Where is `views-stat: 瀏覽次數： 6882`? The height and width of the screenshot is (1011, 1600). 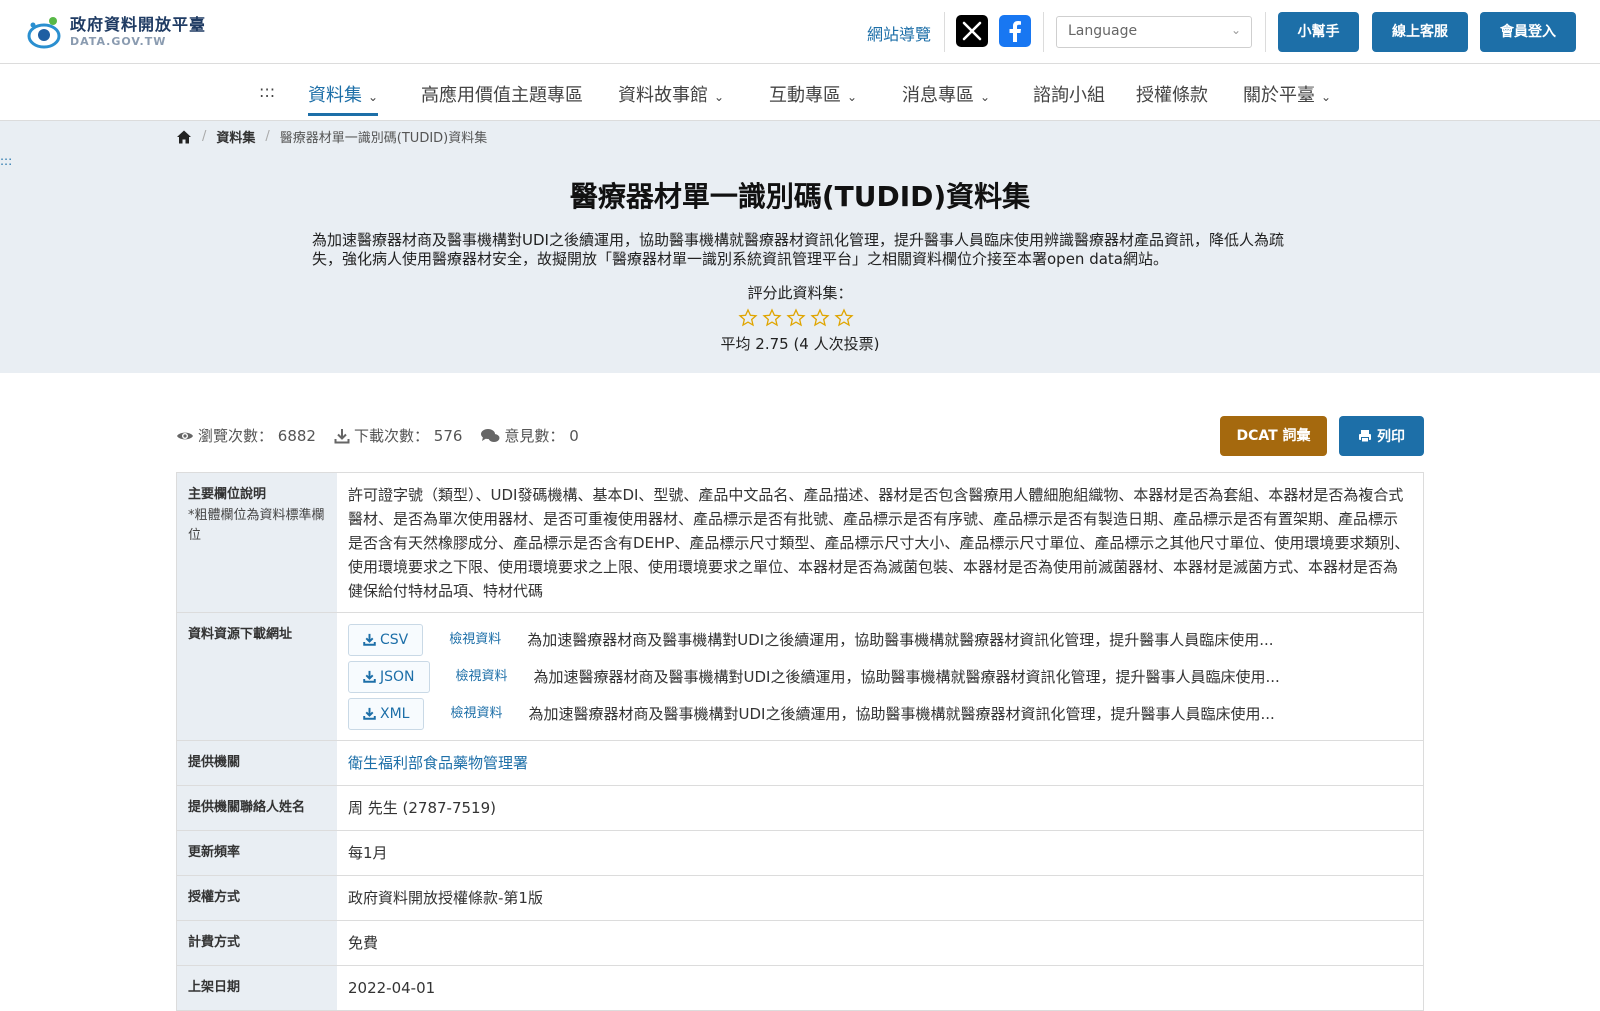
views-stat: 瀏覽次數： 6882 is located at coordinates (246, 435).